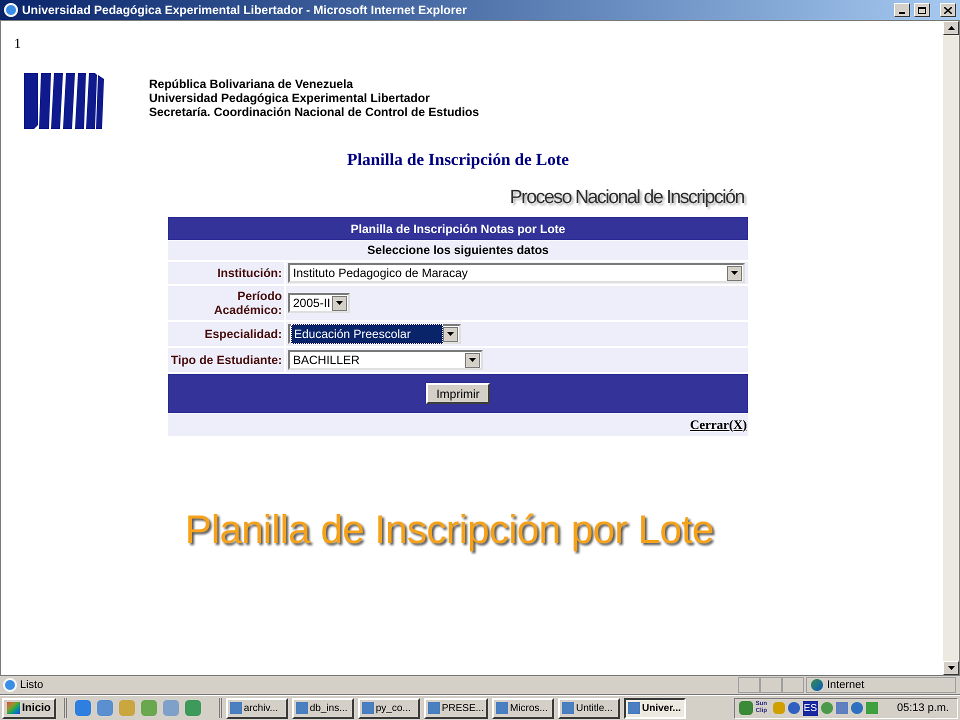 The width and height of the screenshot is (960, 720). What do you see at coordinates (249, 273) in the screenshot?
I see `field-label: Institución:` at bounding box center [249, 273].